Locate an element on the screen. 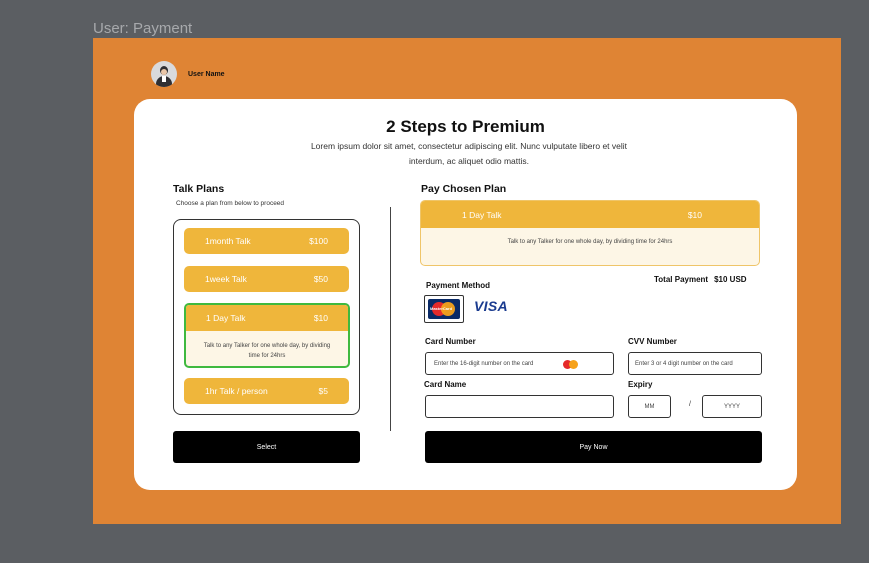  plans-hint: Choose a plan from below to proceed is located at coordinates (230, 203).